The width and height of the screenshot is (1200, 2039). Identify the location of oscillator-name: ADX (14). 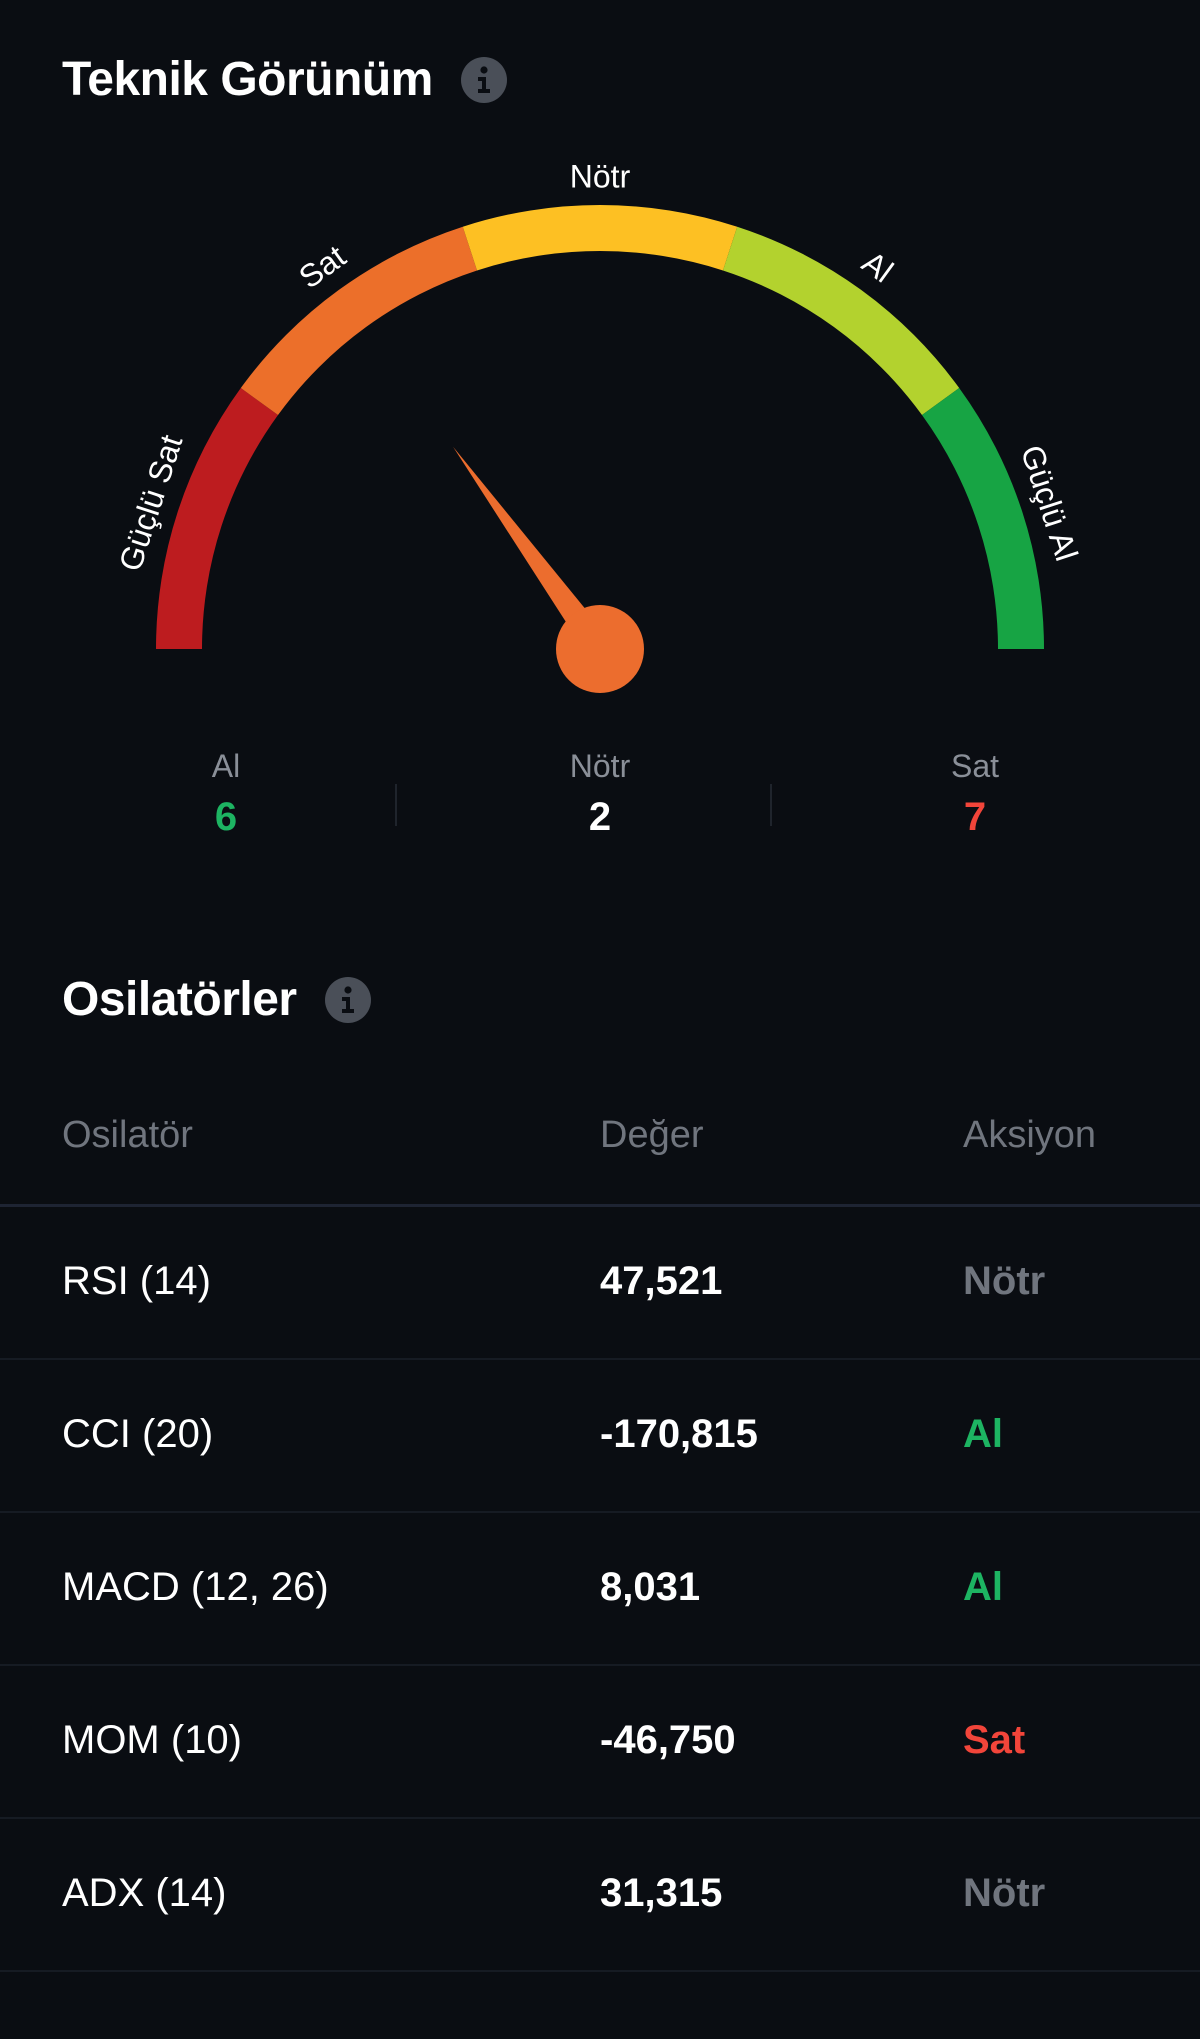
(144, 1893).